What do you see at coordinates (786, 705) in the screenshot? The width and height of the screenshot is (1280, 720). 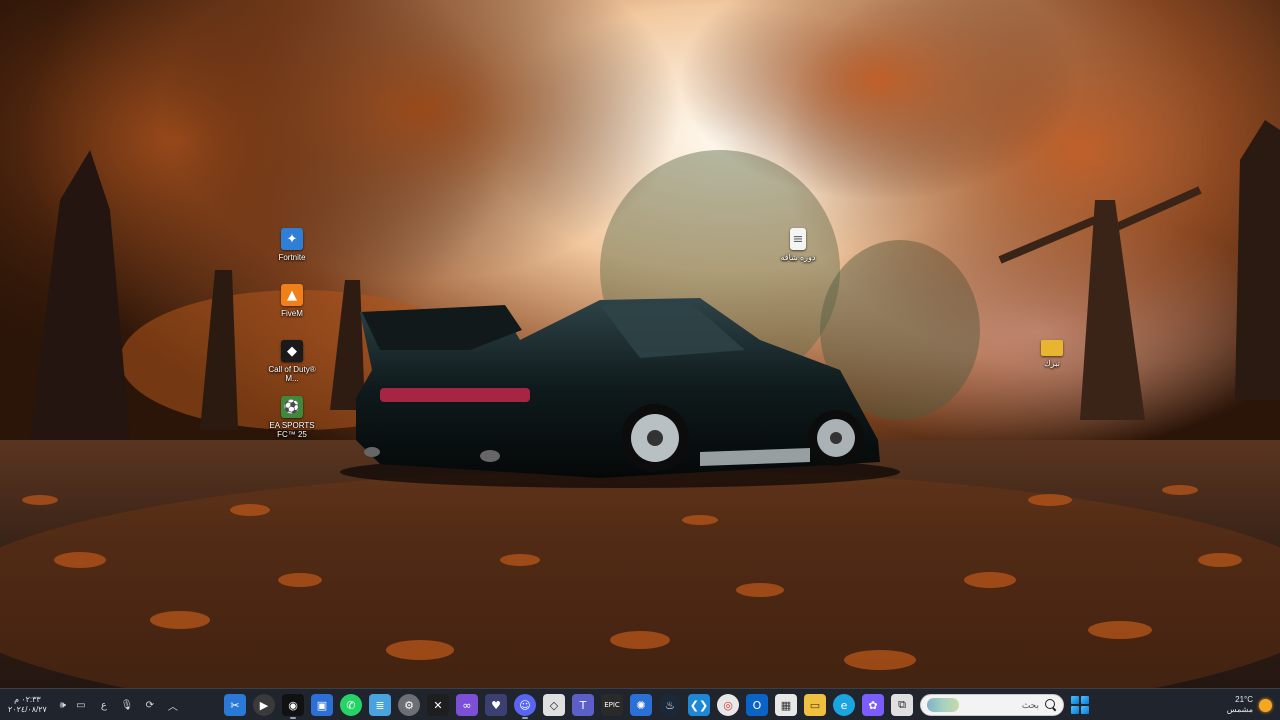 I see `store-icon: ▦` at bounding box center [786, 705].